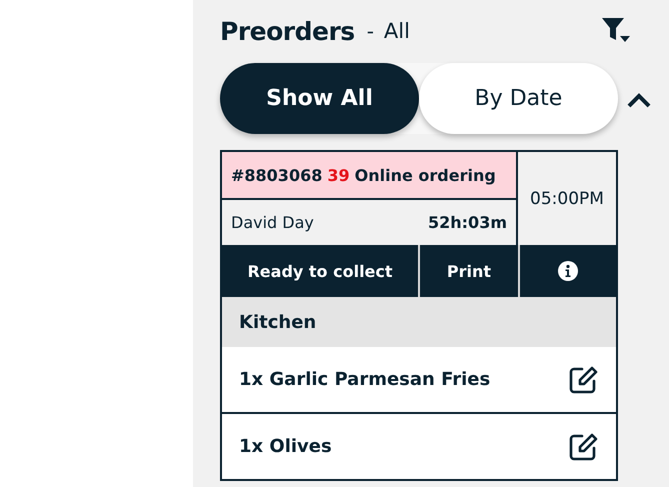 This screenshot has height=487, width=669. I want to click on chevron-up-icon, so click(639, 101).